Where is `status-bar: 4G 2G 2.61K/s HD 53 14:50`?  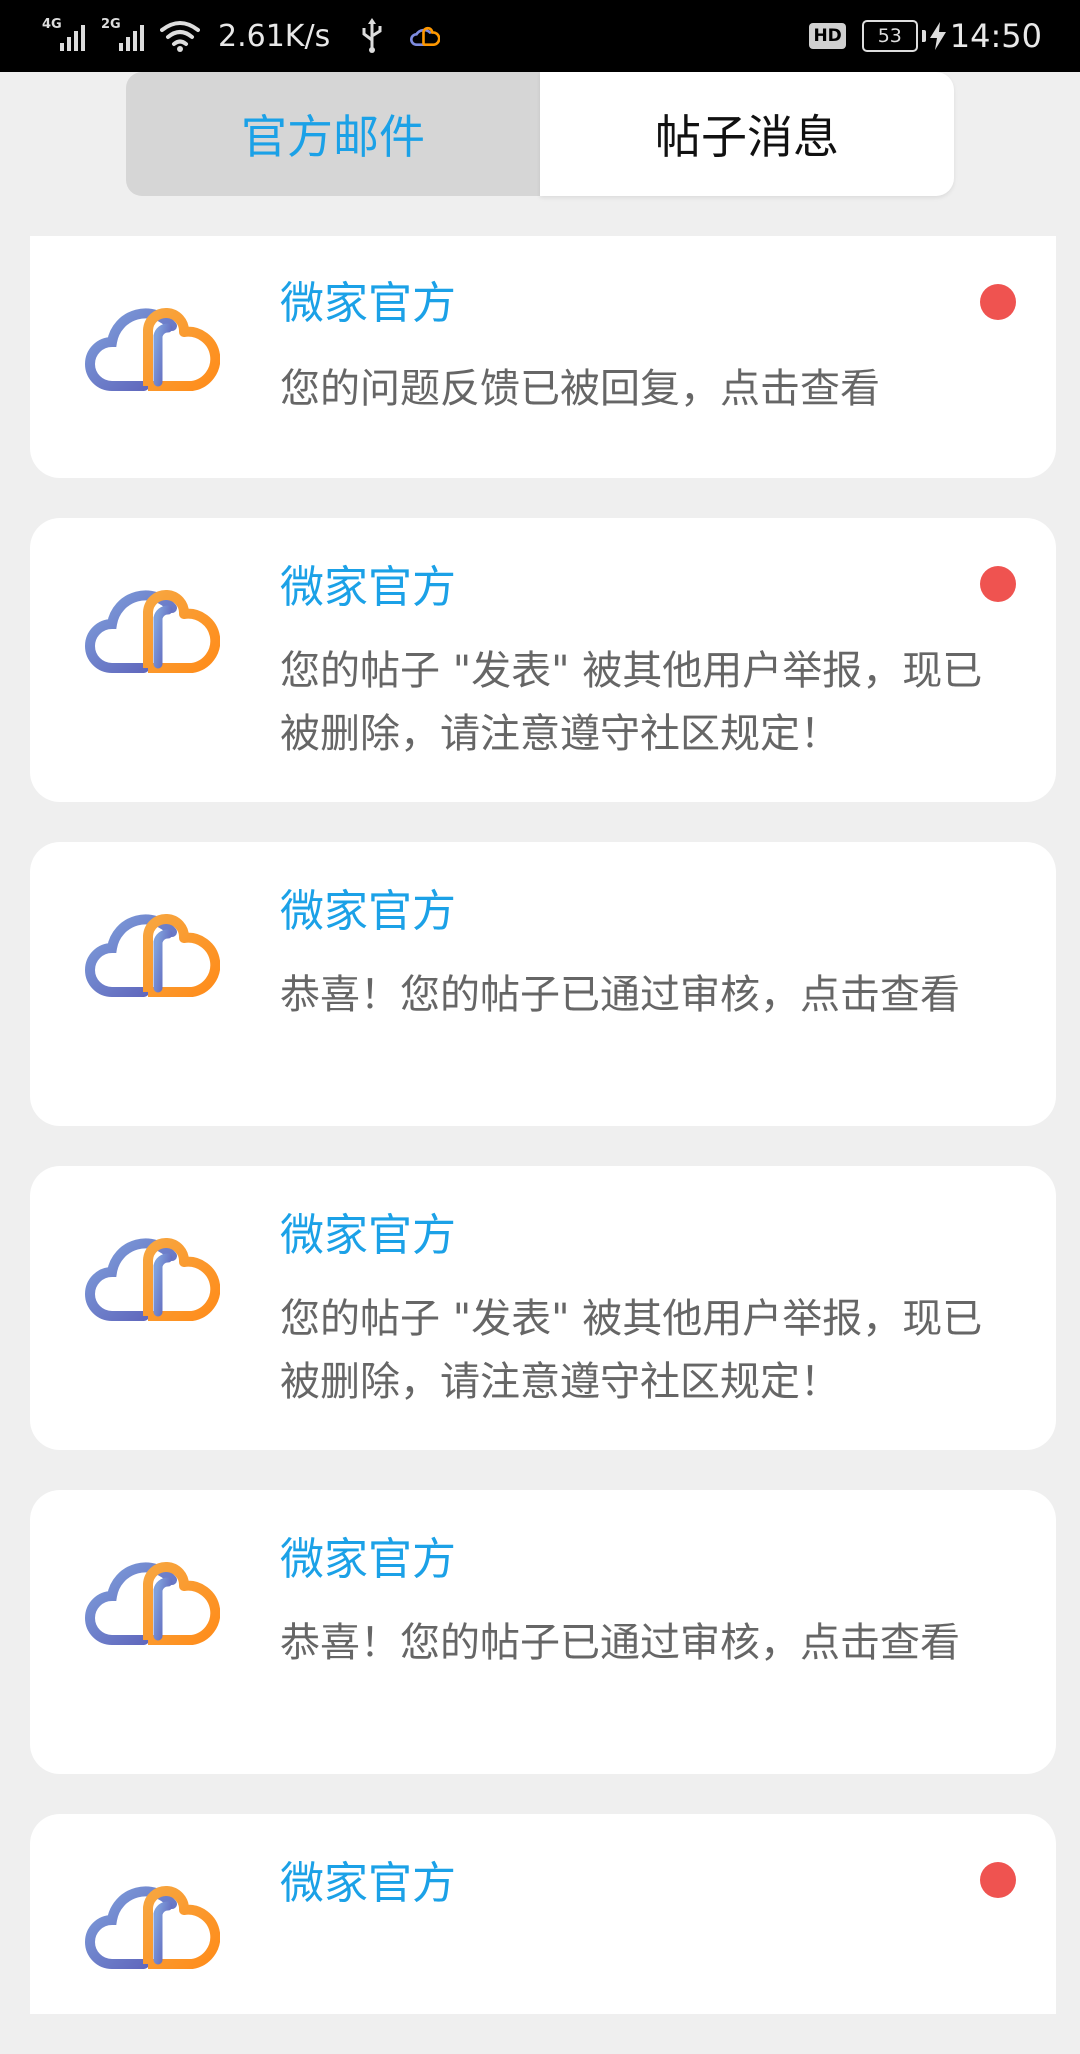 status-bar: 4G 2G 2.61K/s HD 53 14:50 is located at coordinates (540, 36).